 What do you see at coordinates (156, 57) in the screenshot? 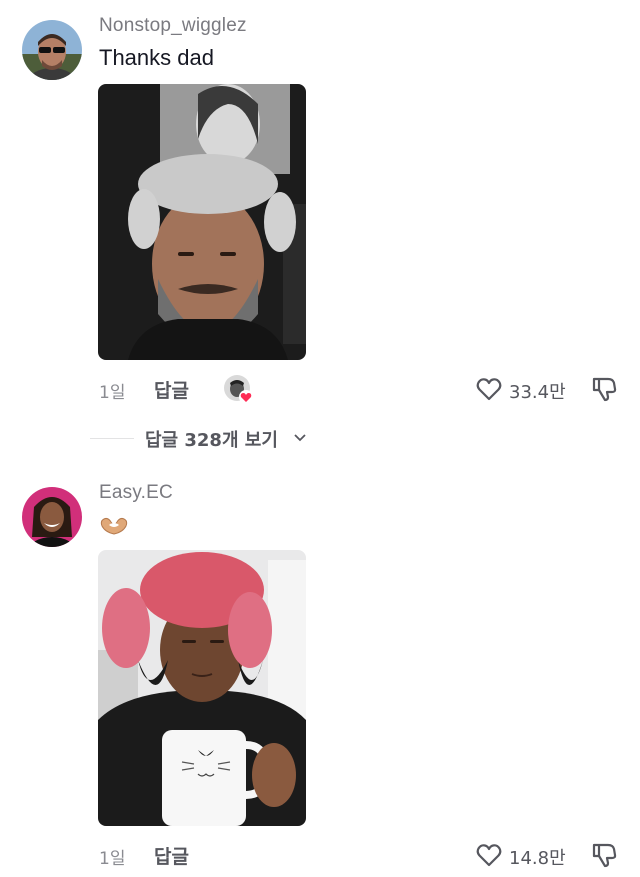
I see `comment-text: Thanks dad` at bounding box center [156, 57].